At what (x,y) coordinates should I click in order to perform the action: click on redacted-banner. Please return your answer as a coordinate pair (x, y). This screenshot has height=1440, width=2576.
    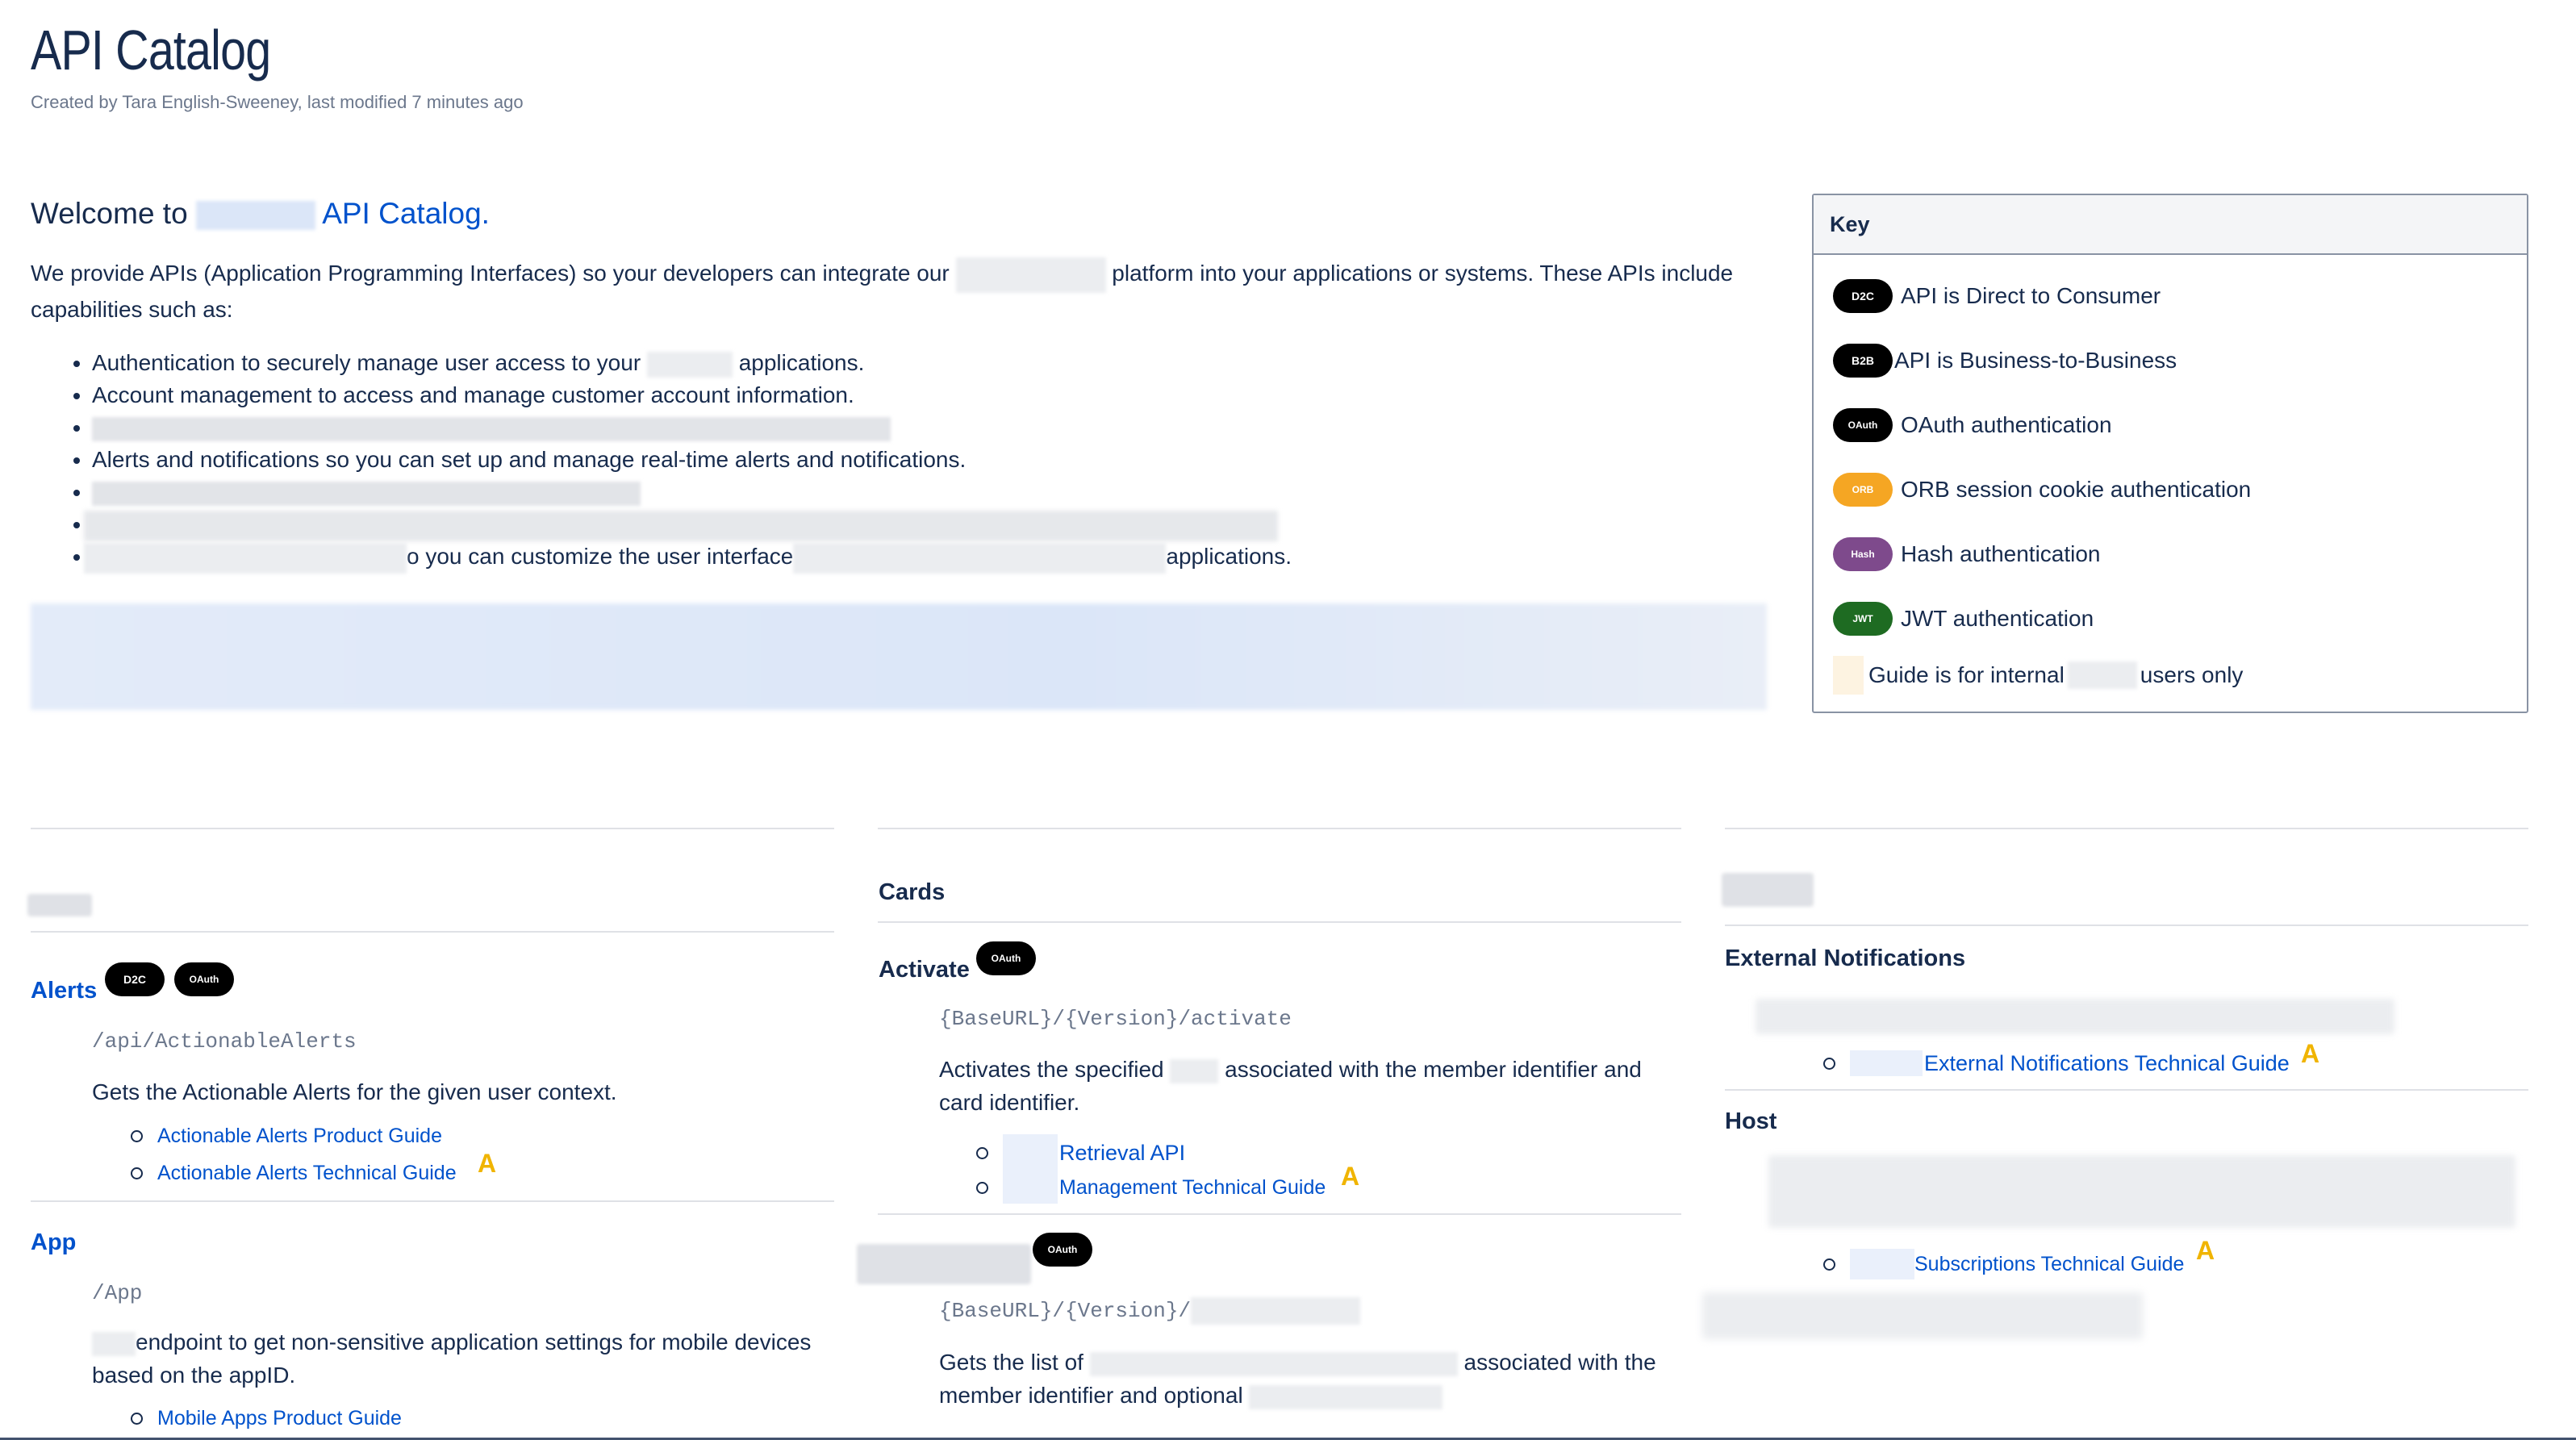
    Looking at the image, I should click on (899, 656).